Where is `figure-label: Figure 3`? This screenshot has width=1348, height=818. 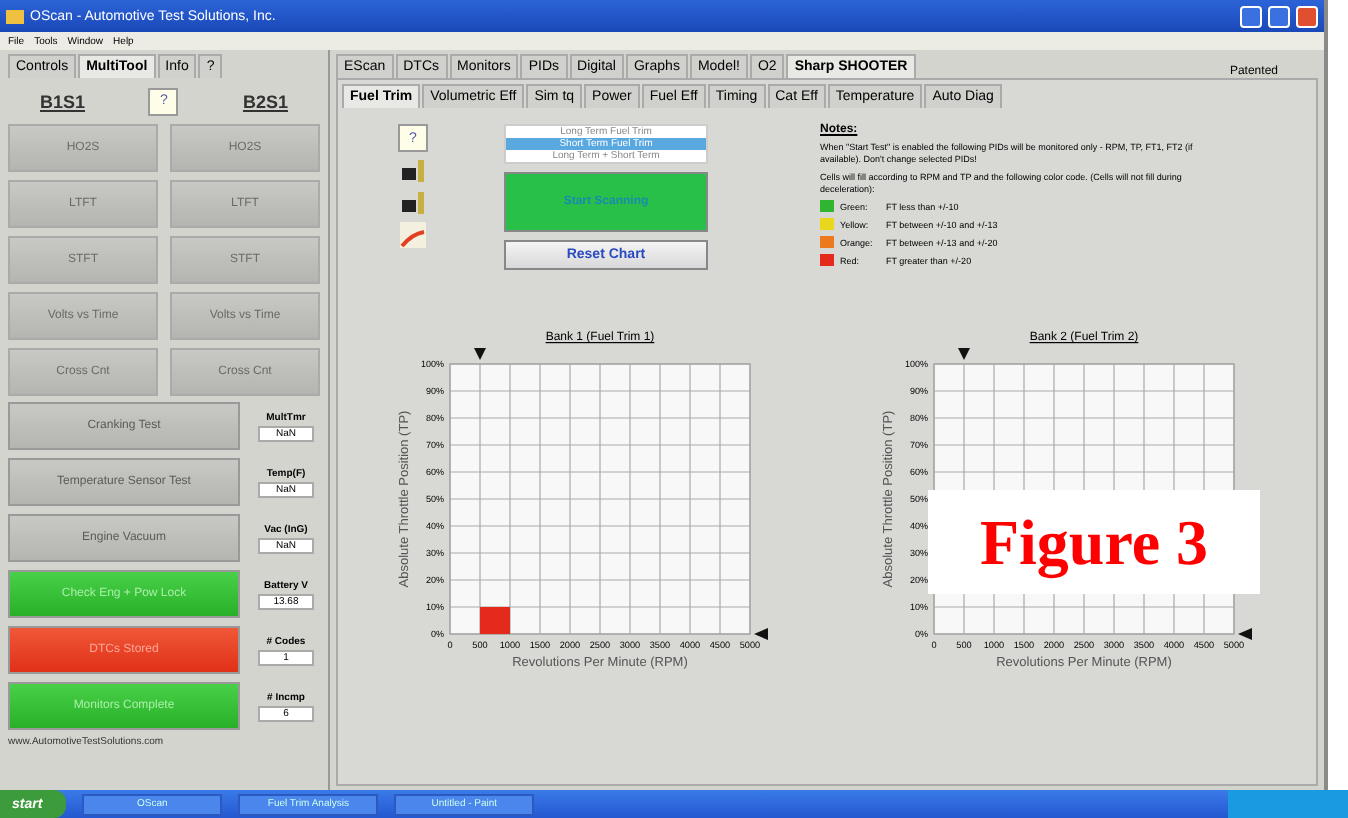 figure-label: Figure 3 is located at coordinates (1094, 542).